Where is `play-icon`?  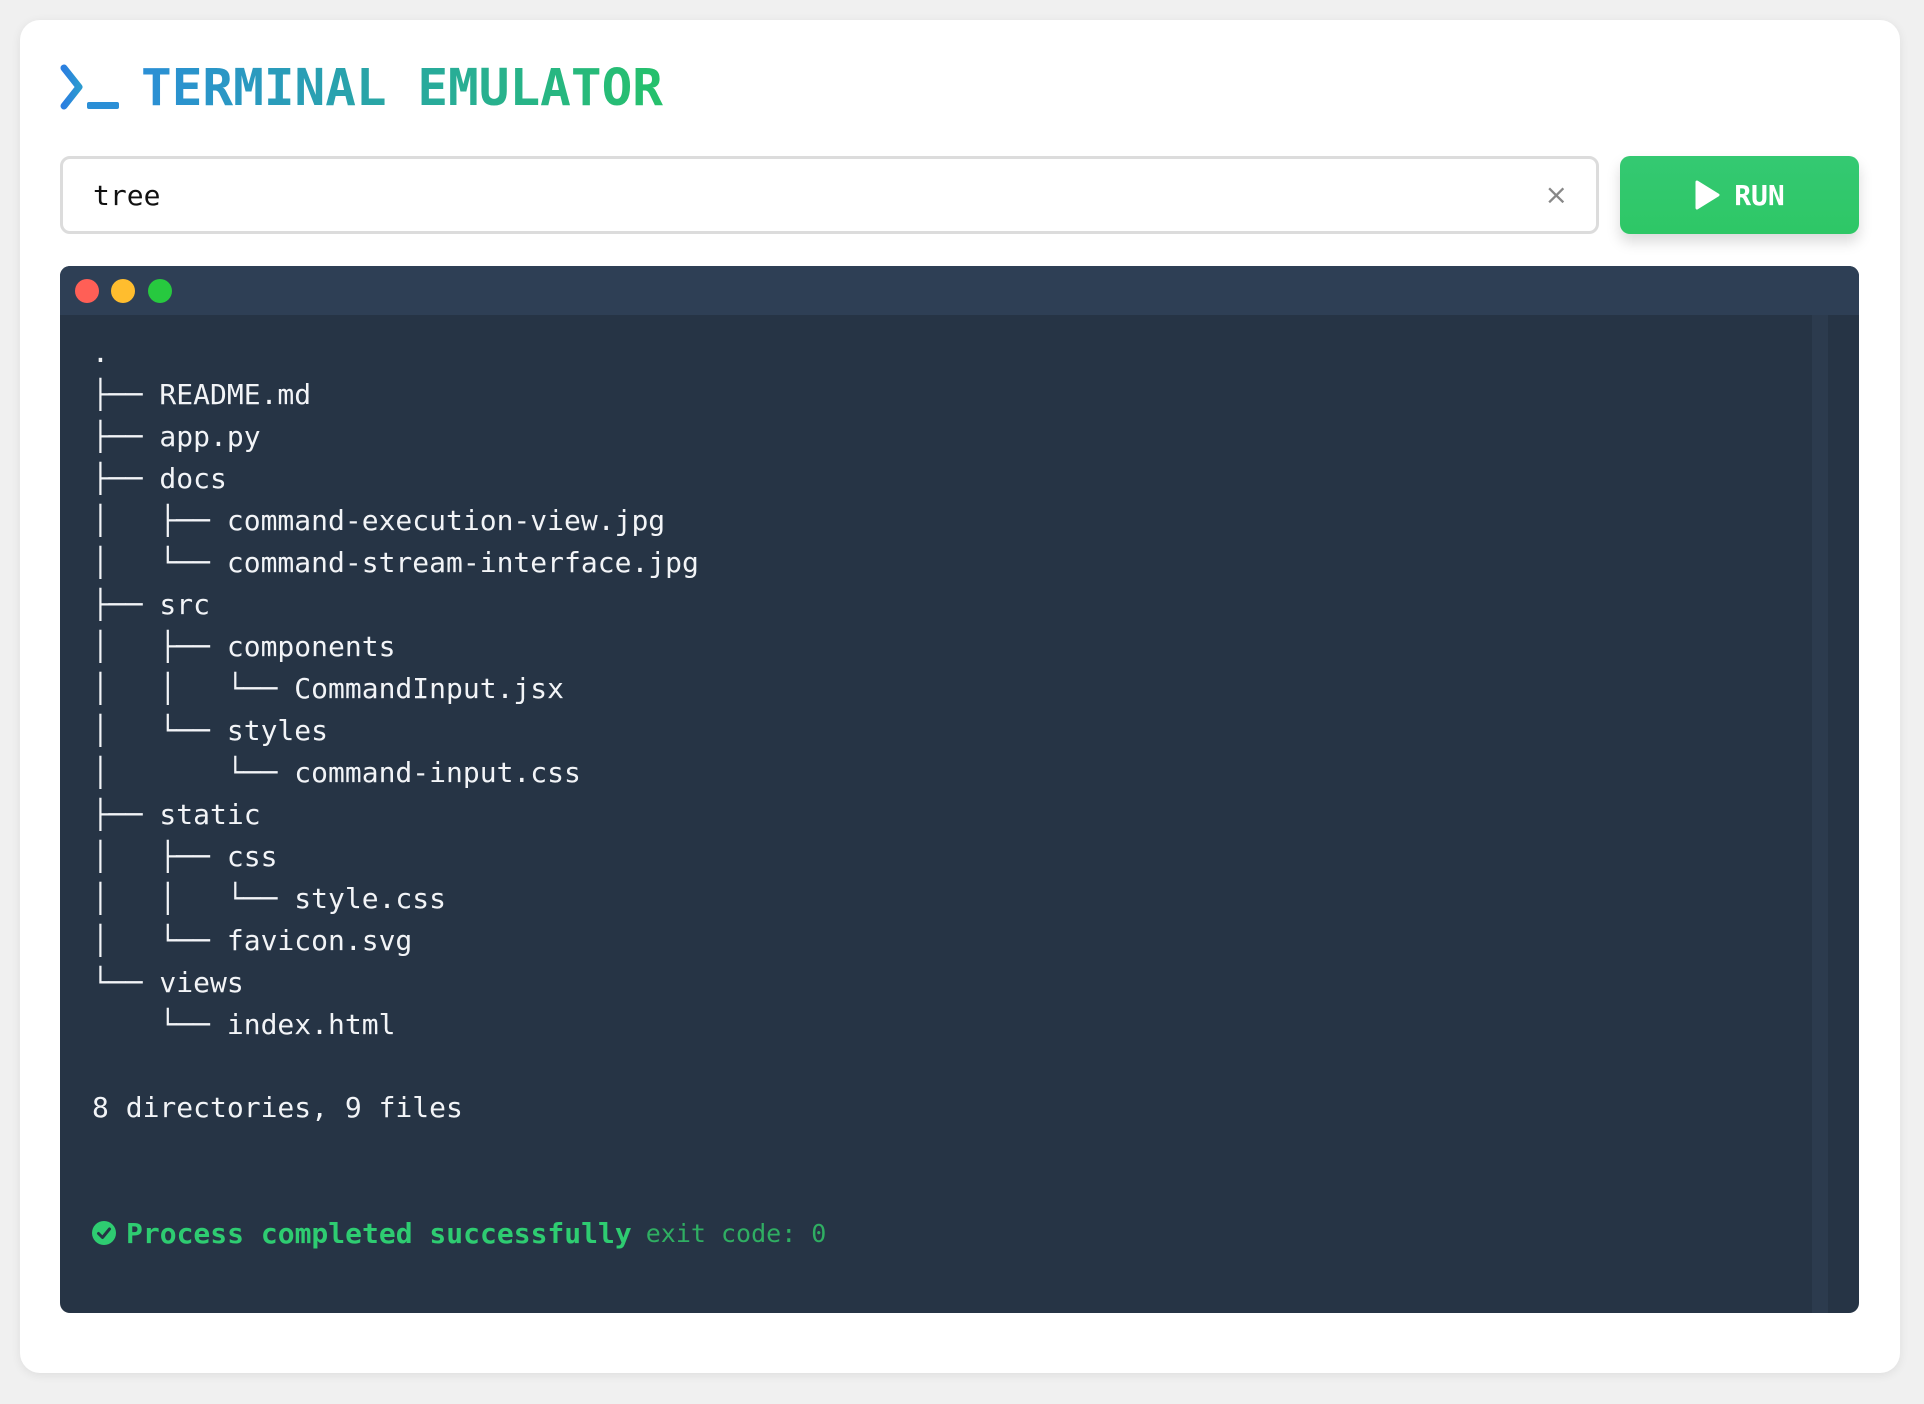 play-icon is located at coordinates (1707, 195).